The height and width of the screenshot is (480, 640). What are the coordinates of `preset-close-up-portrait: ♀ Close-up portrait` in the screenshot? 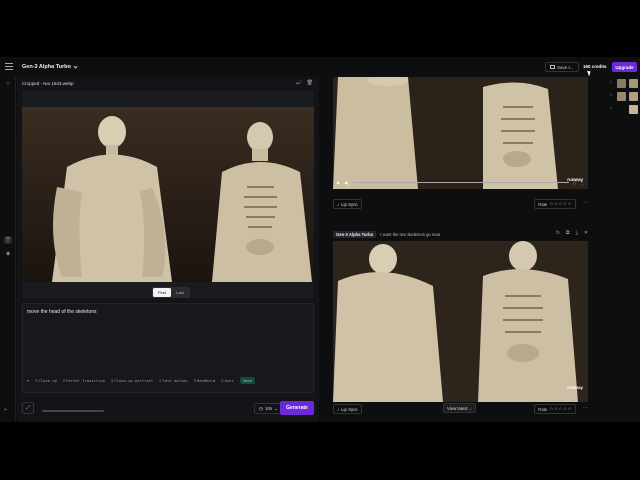 It's located at (132, 380).